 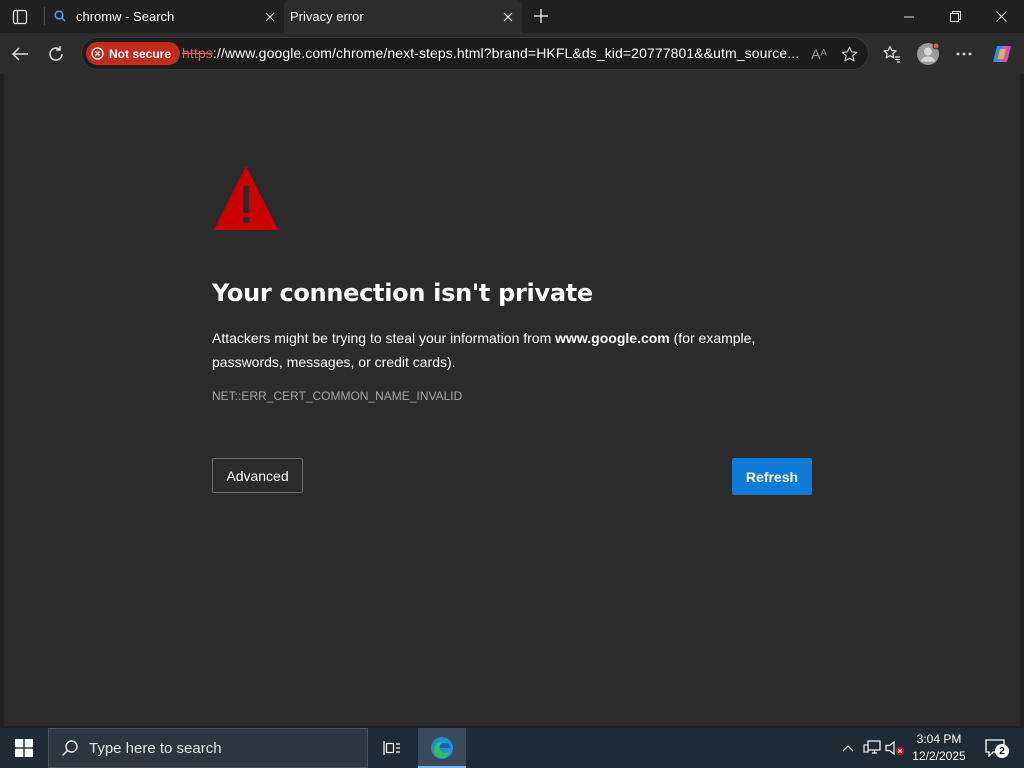 I want to click on taskbar-search-box: Type here to search, so click(x=208, y=748).